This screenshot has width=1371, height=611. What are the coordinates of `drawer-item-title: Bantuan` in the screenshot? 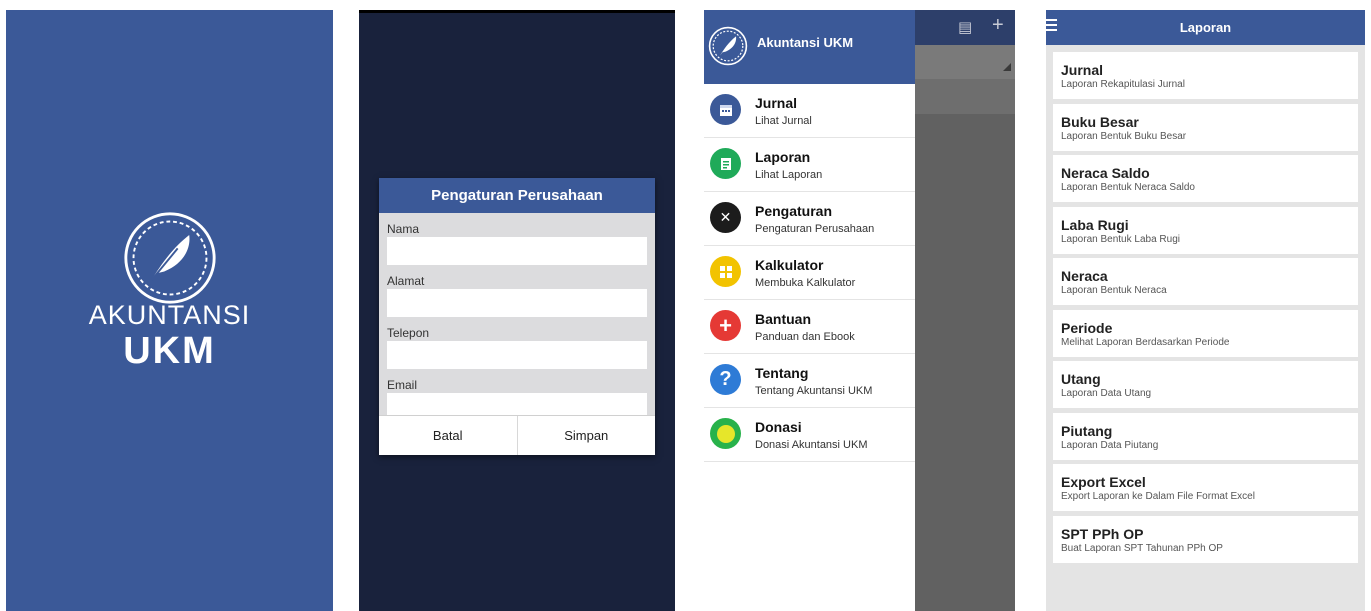 It's located at (783, 319).